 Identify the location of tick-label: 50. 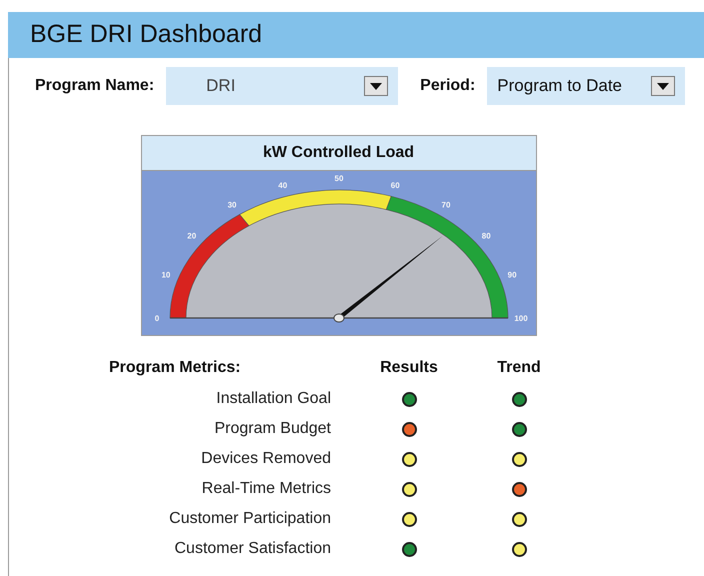
(338, 178).